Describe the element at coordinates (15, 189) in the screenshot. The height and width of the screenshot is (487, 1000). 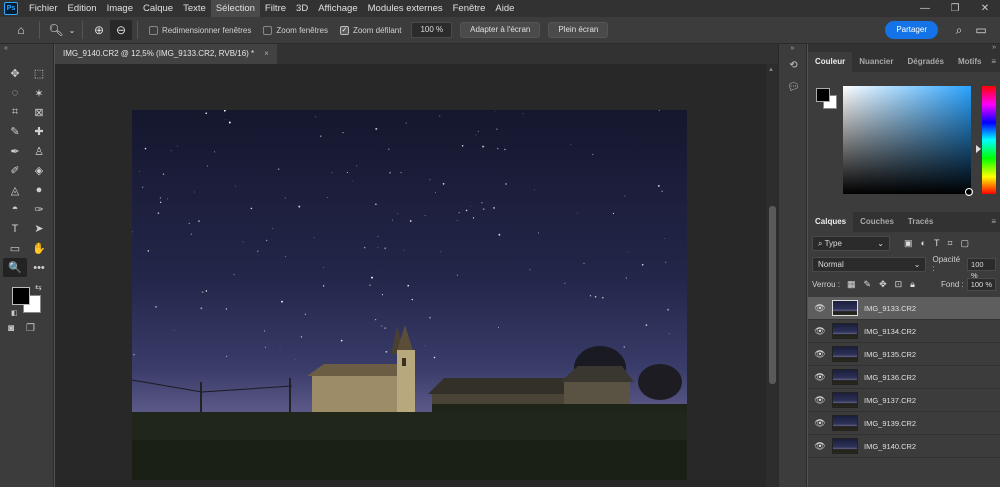
I see `bucket-icon: ◬` at that location.